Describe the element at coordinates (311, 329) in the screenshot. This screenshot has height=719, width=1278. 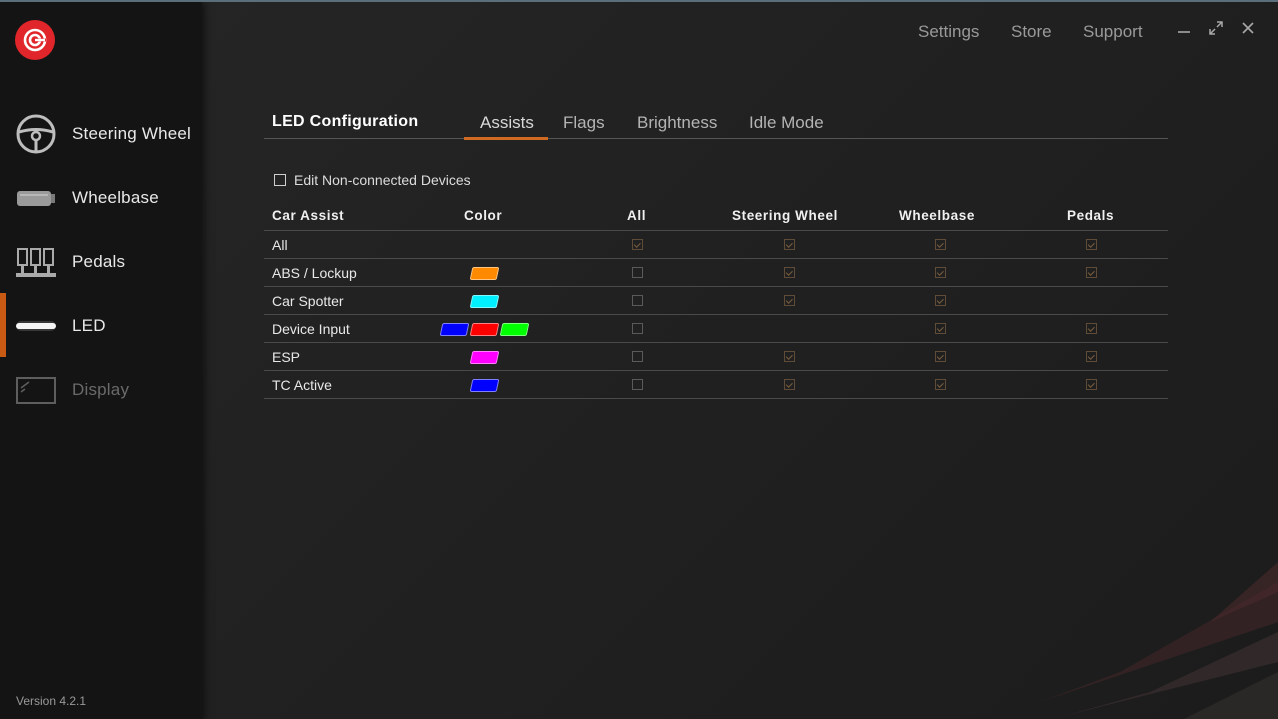
I see `assist-name: Device Input` at that location.